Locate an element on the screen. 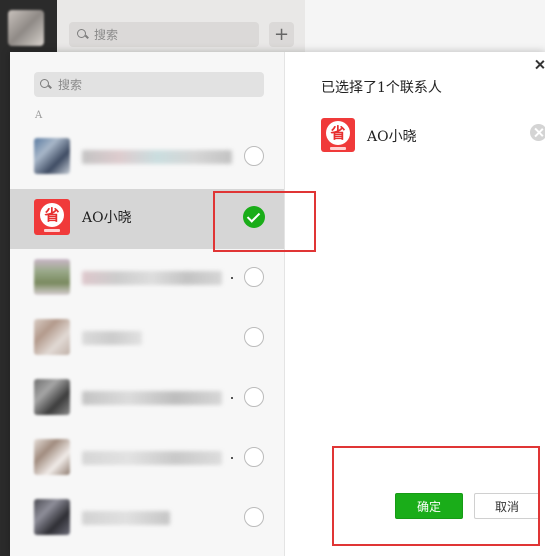 This screenshot has height=556, width=545. contact-avatar-logo: 省 is located at coordinates (52, 217).